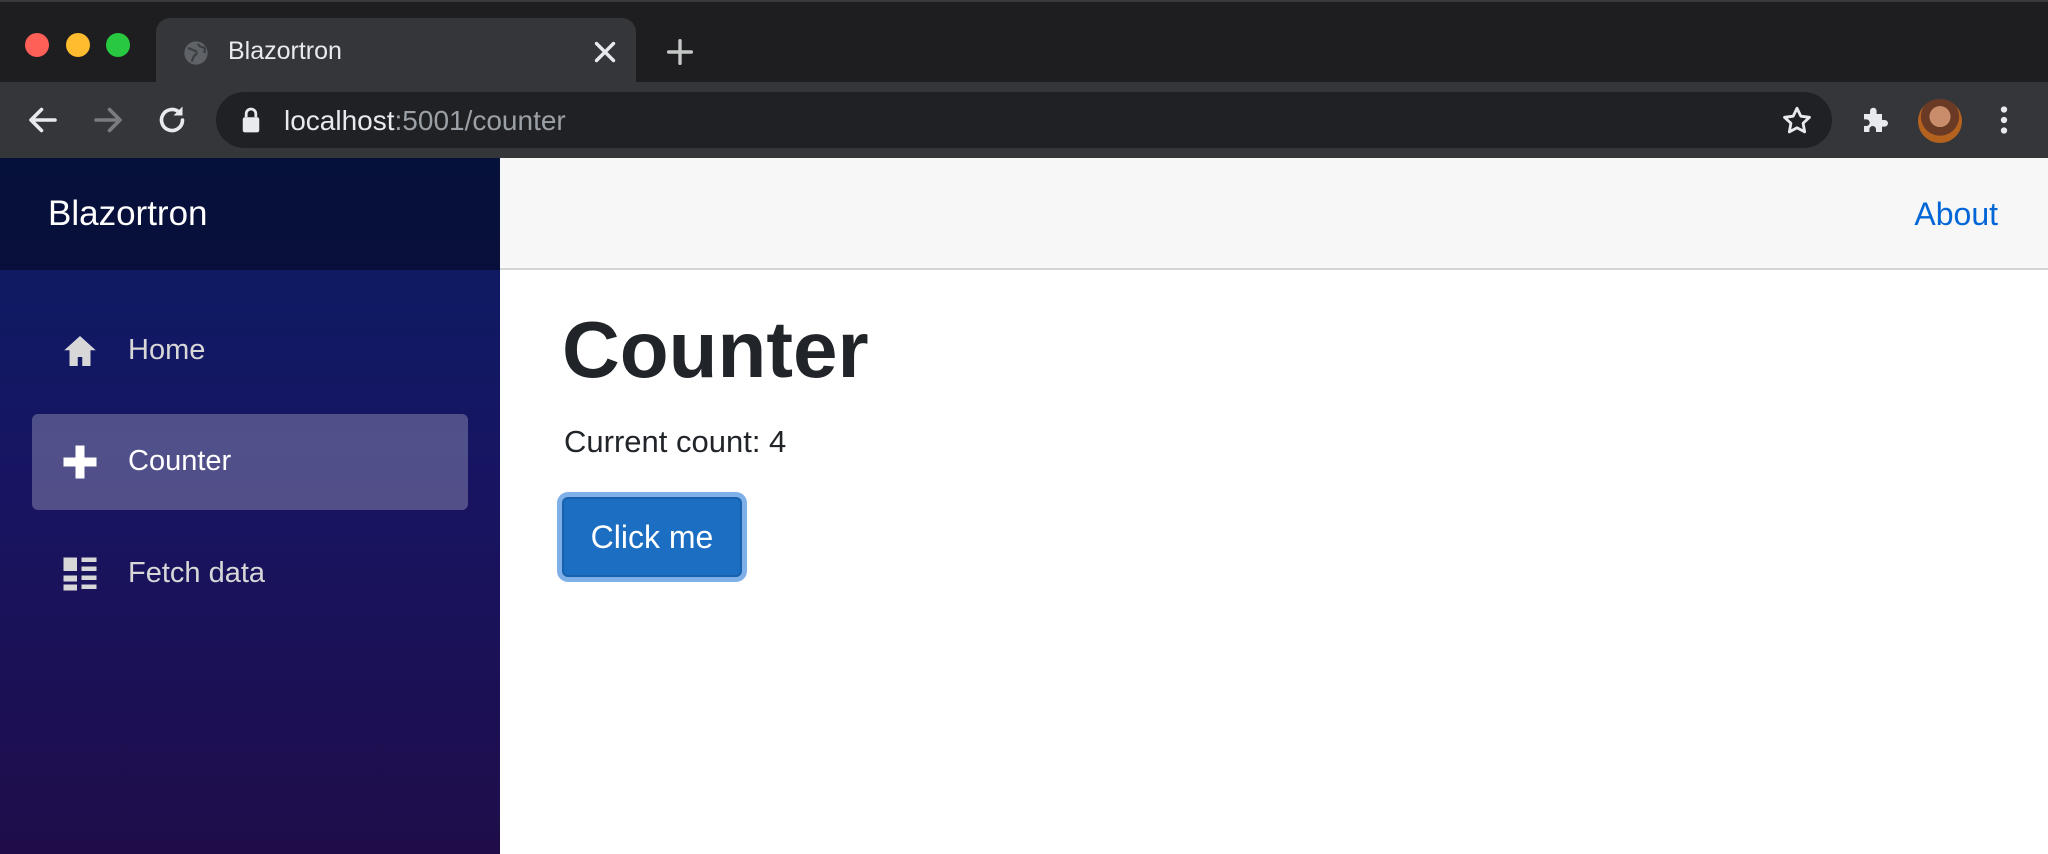 Image resolution: width=2048 pixels, height=854 pixels. Describe the element at coordinates (180, 461) in the screenshot. I see `sidebar-item-label: Counter` at that location.